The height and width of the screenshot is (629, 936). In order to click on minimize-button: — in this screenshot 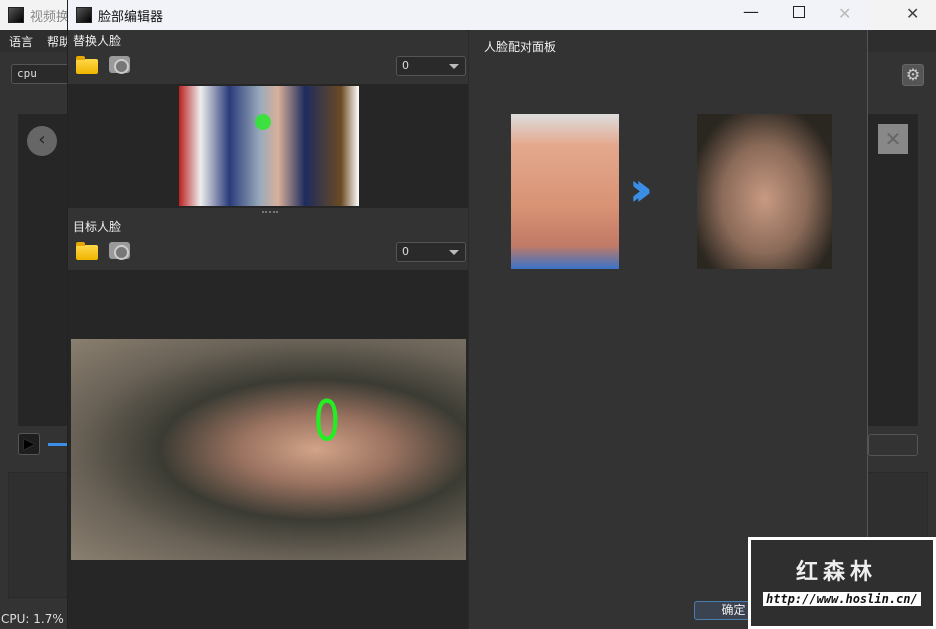, I will do `click(751, 11)`.